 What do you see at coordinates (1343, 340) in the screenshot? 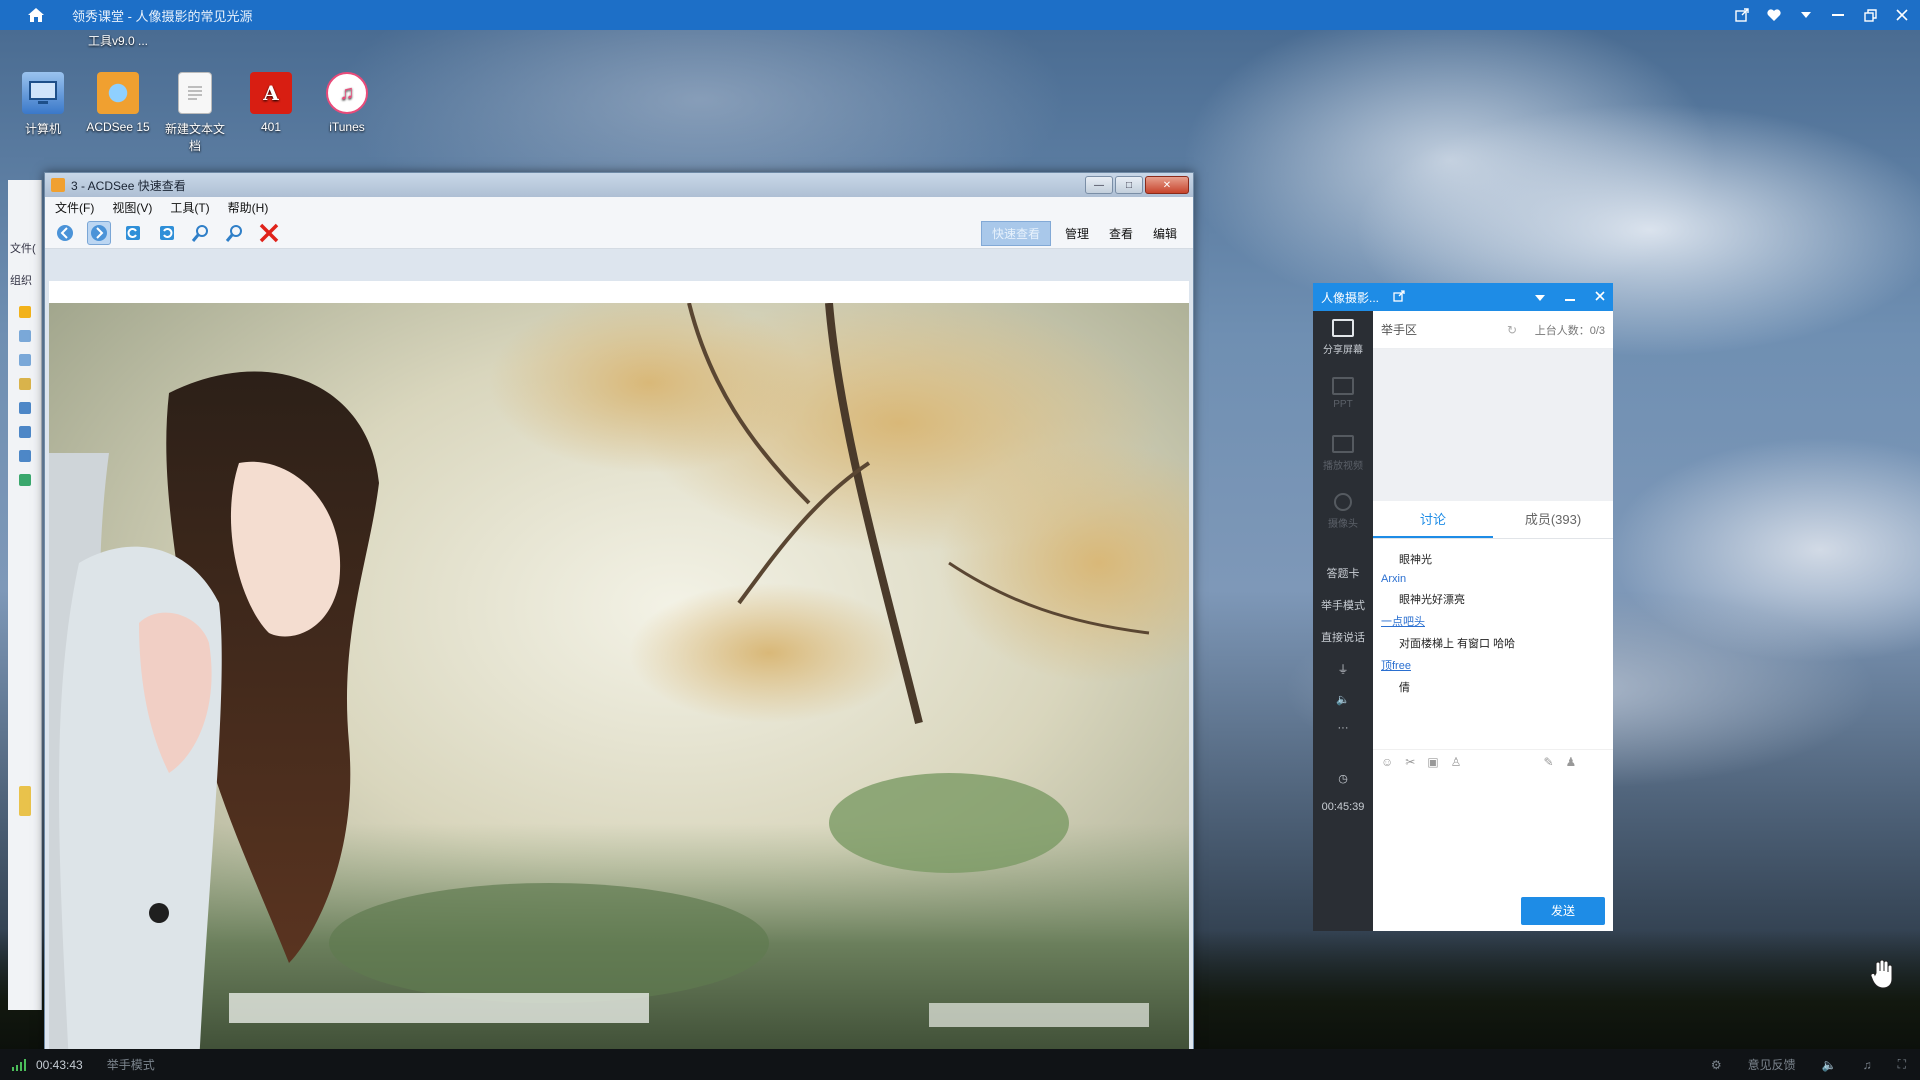
I see `share-screen-button: 分享屏幕` at bounding box center [1343, 340].